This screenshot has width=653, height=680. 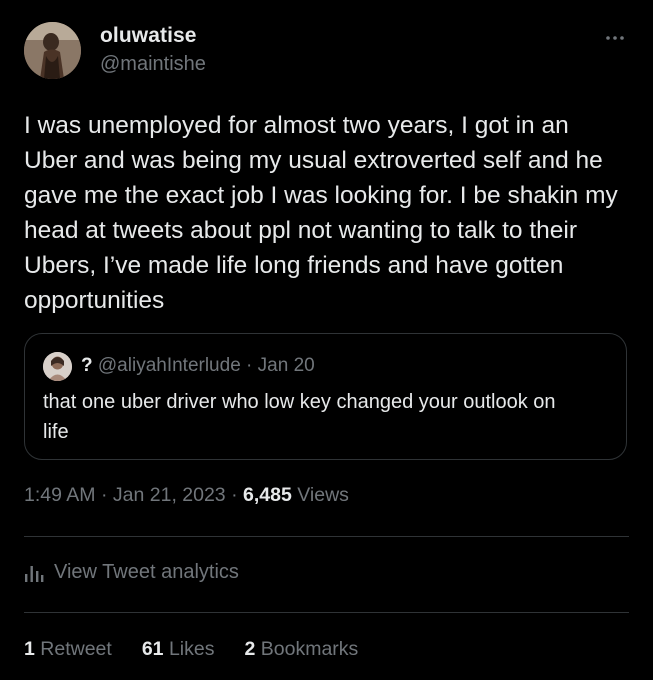 I want to click on likes-stat: 61 Likes, so click(x=178, y=649).